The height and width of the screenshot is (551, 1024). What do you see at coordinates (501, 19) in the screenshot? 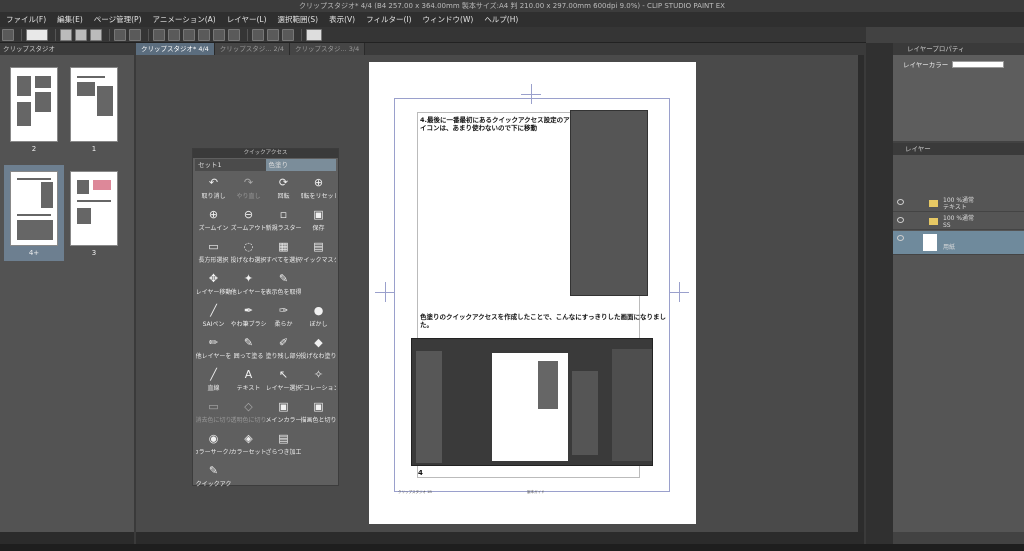
I see `menu-help: ヘルプ(H)` at bounding box center [501, 19].